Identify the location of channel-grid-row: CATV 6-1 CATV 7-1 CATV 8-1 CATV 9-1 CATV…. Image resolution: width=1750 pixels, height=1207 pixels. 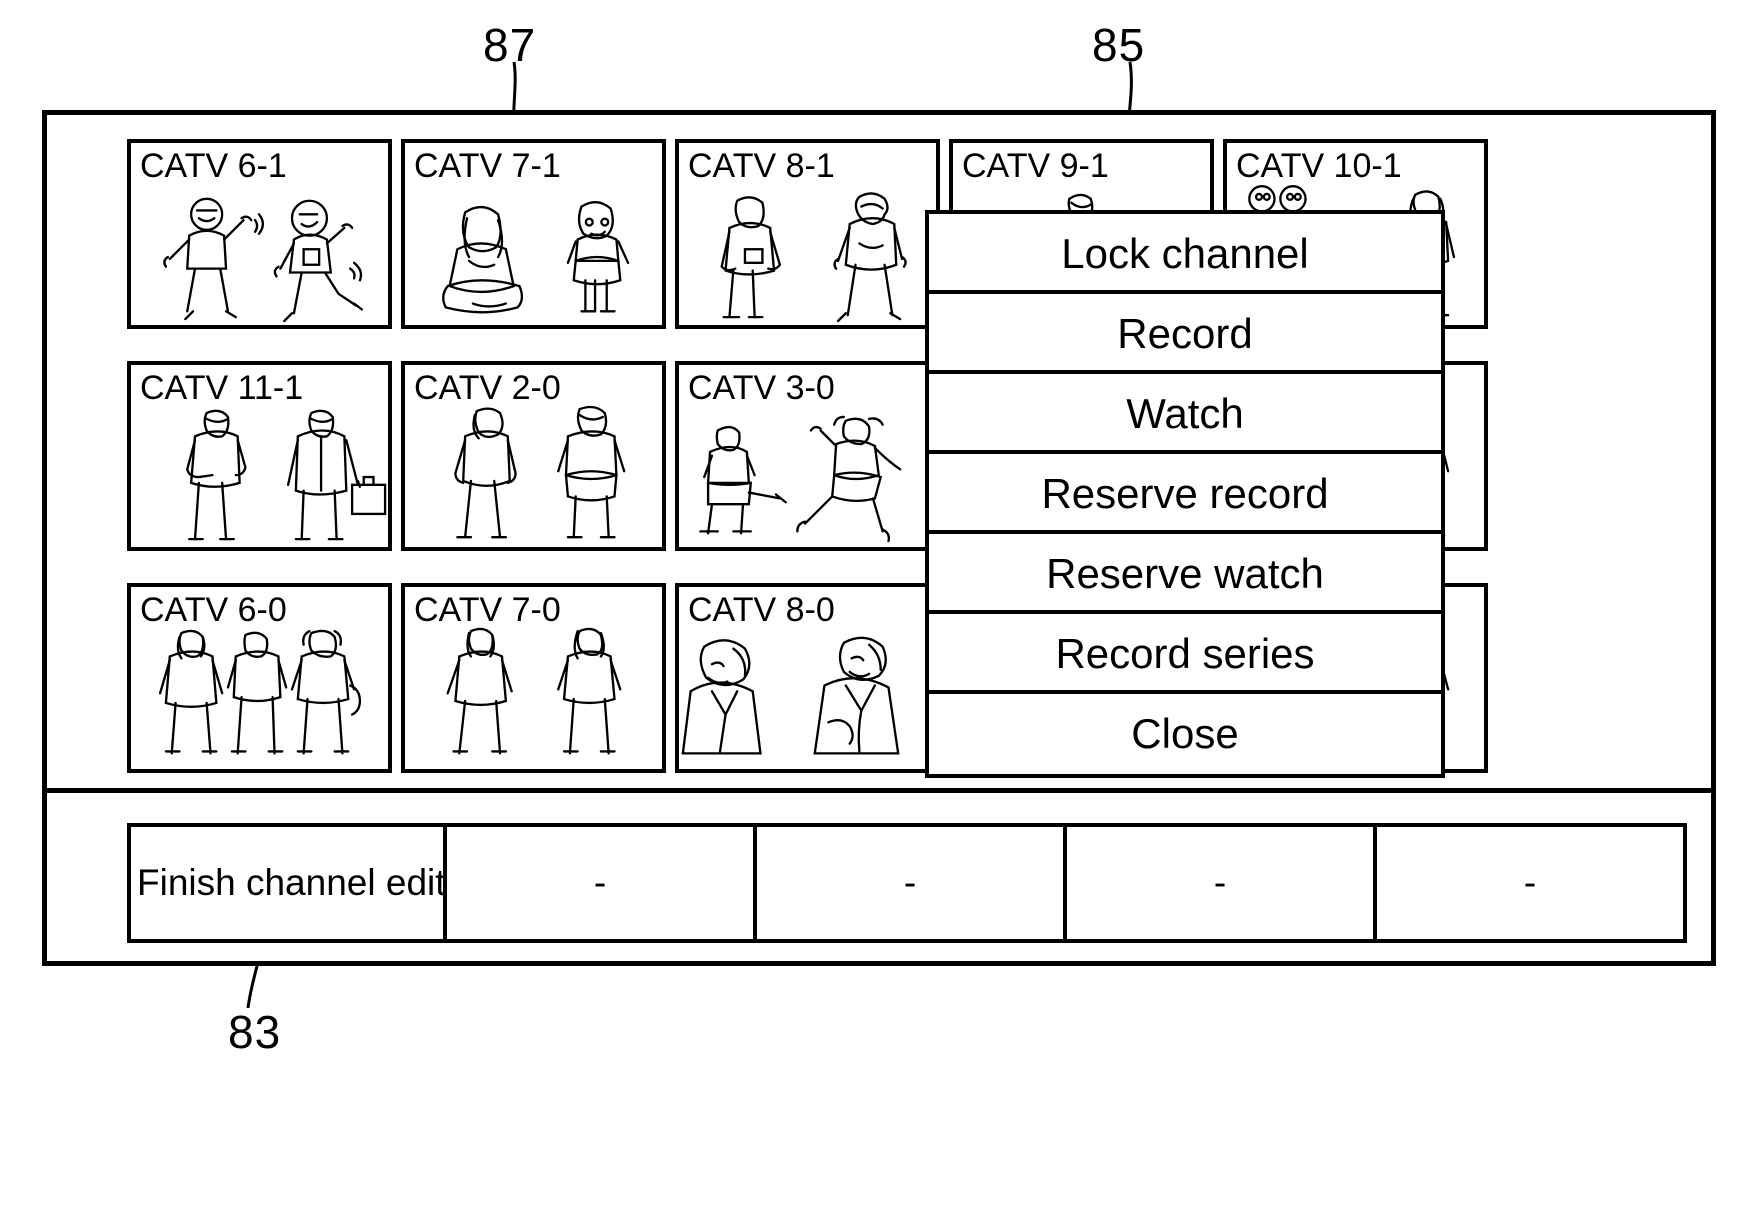
(907, 234).